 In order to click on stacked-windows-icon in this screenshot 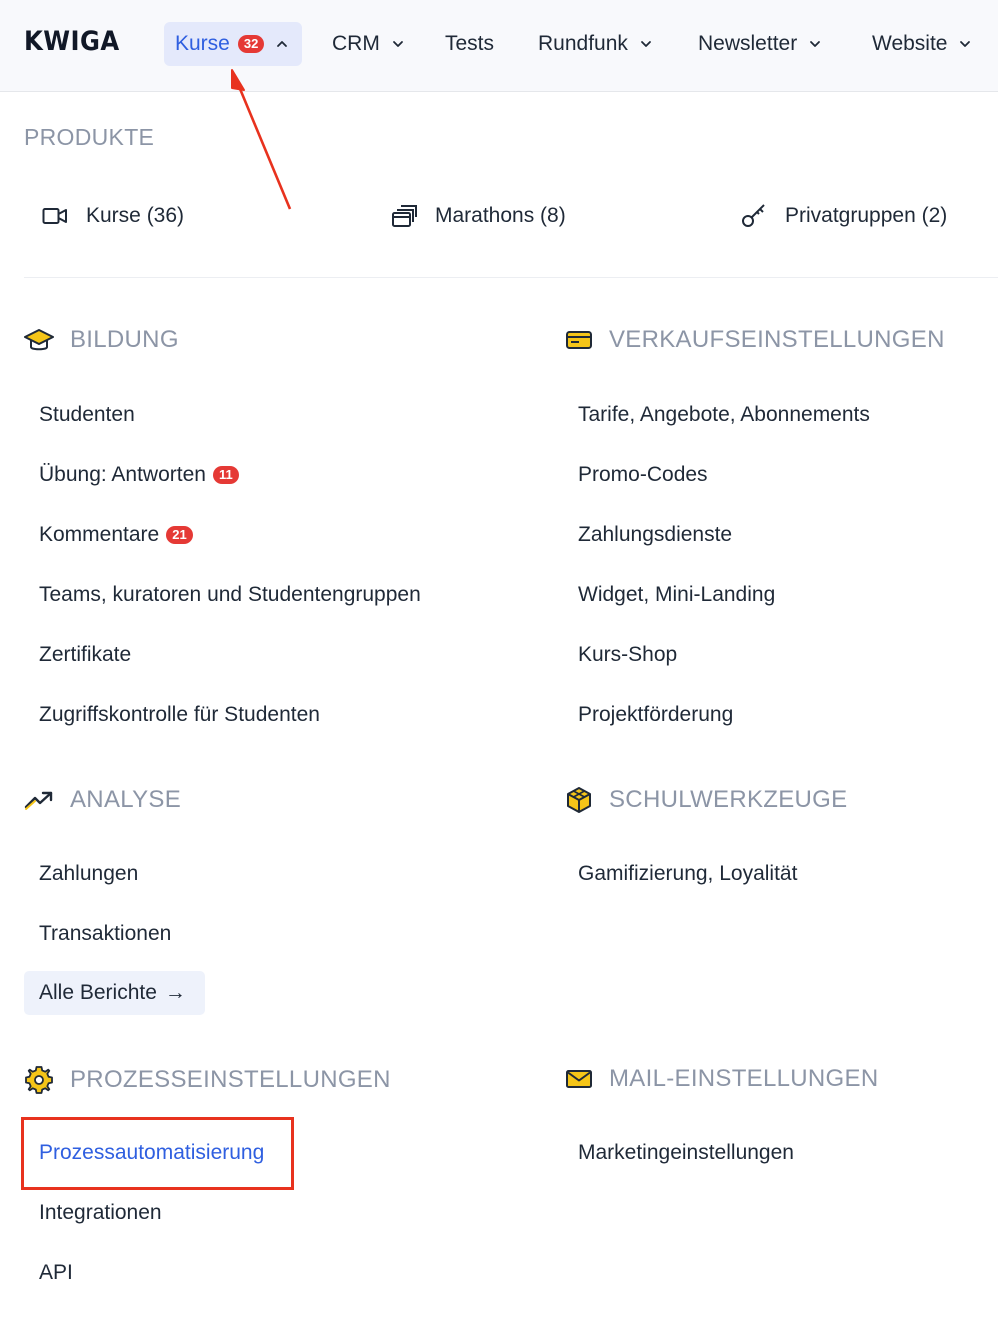, I will do `click(404, 216)`.